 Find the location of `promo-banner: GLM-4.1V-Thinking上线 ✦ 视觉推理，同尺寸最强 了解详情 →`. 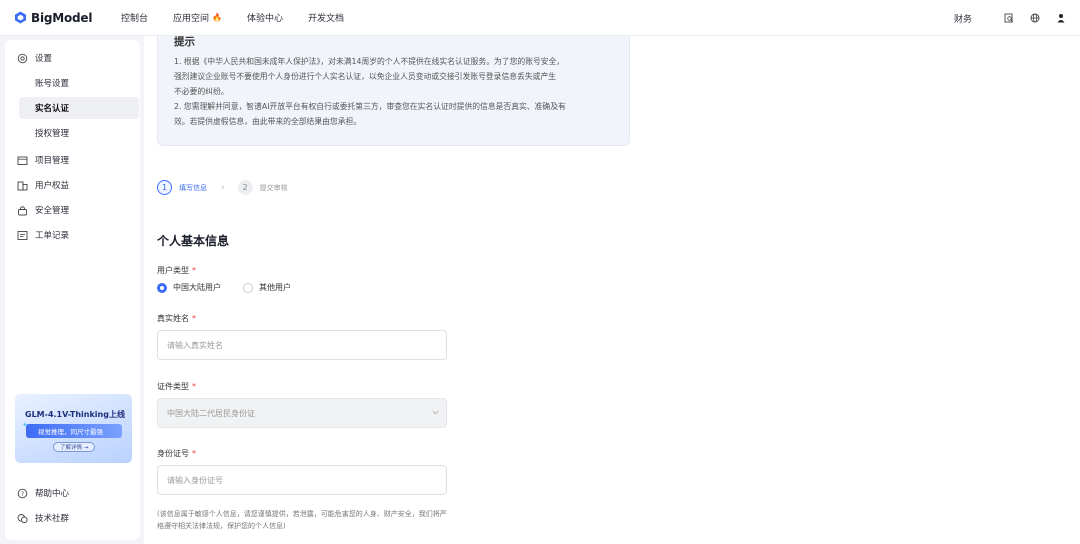

promo-banner: GLM-4.1V-Thinking上线 ✦ 视觉推理，同尺寸最强 了解详情 → is located at coordinates (73, 428).